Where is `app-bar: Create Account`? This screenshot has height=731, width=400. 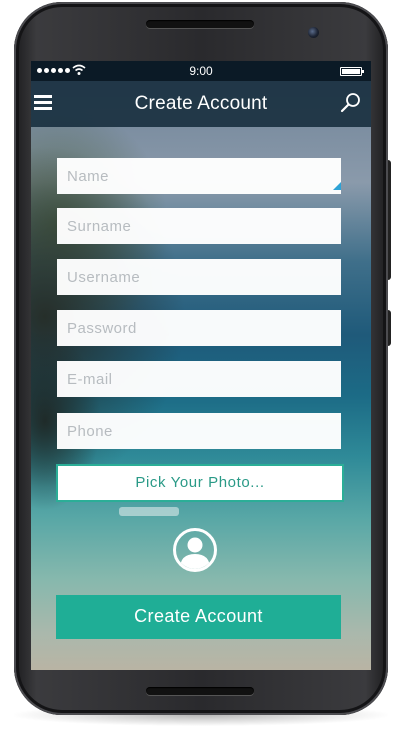 app-bar: Create Account is located at coordinates (201, 104).